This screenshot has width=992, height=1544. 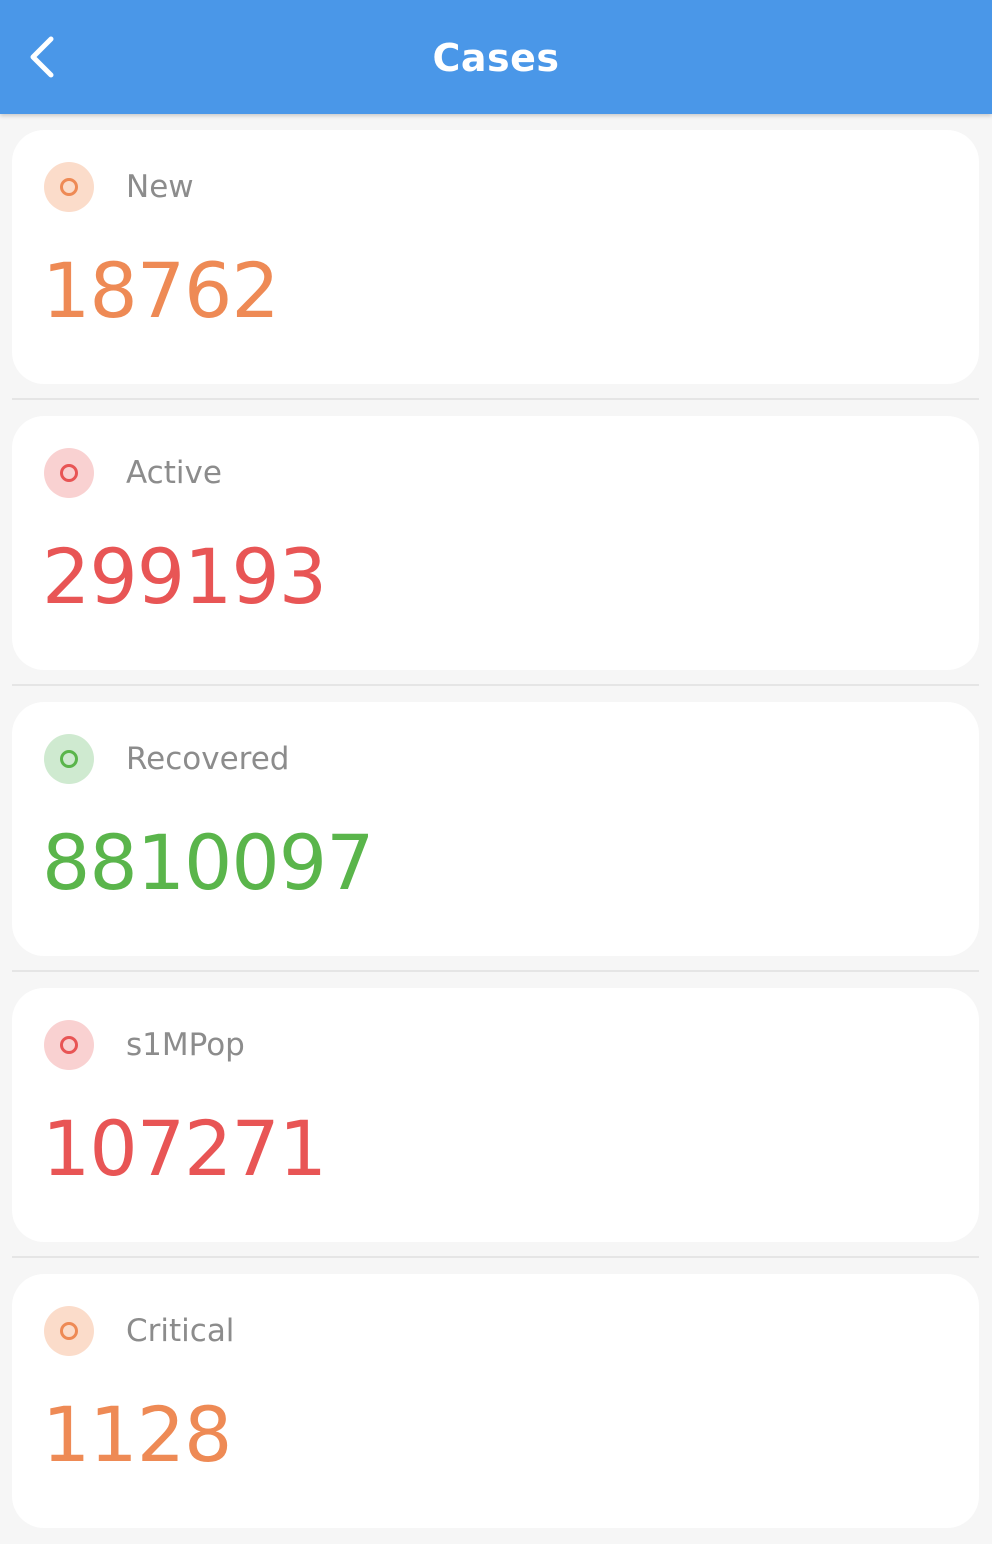 I want to click on stat-label: Active, so click(x=174, y=473).